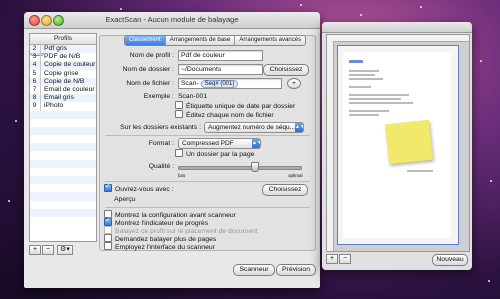 The image size is (500, 299). Describe the element at coordinates (148, 69) in the screenshot. I see `folder-name-label: Nom de dossier :` at that location.